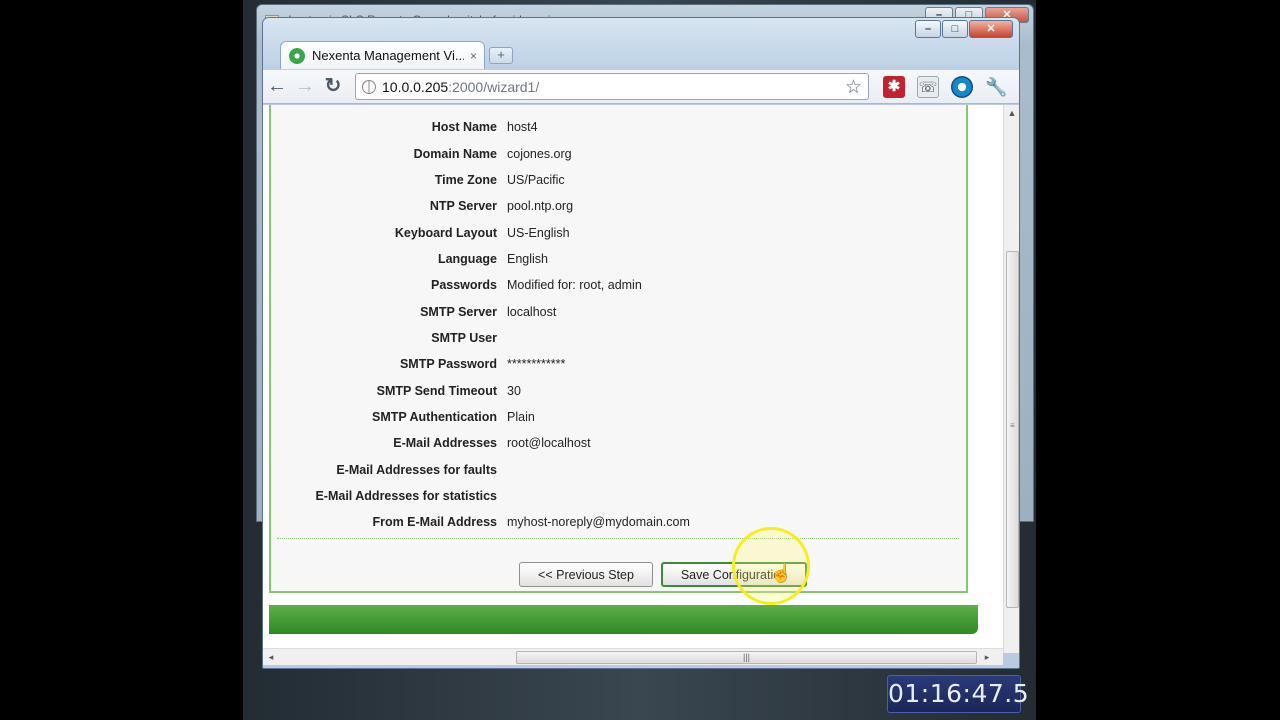 The width and height of the screenshot is (1280, 720). Describe the element at coordinates (305, 87) in the screenshot. I see `forward-button: →` at that location.